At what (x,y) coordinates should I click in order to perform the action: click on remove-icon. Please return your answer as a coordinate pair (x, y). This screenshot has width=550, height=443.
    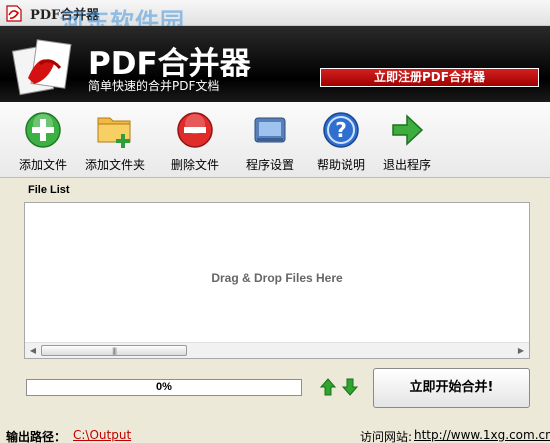
    Looking at the image, I should click on (195, 130).